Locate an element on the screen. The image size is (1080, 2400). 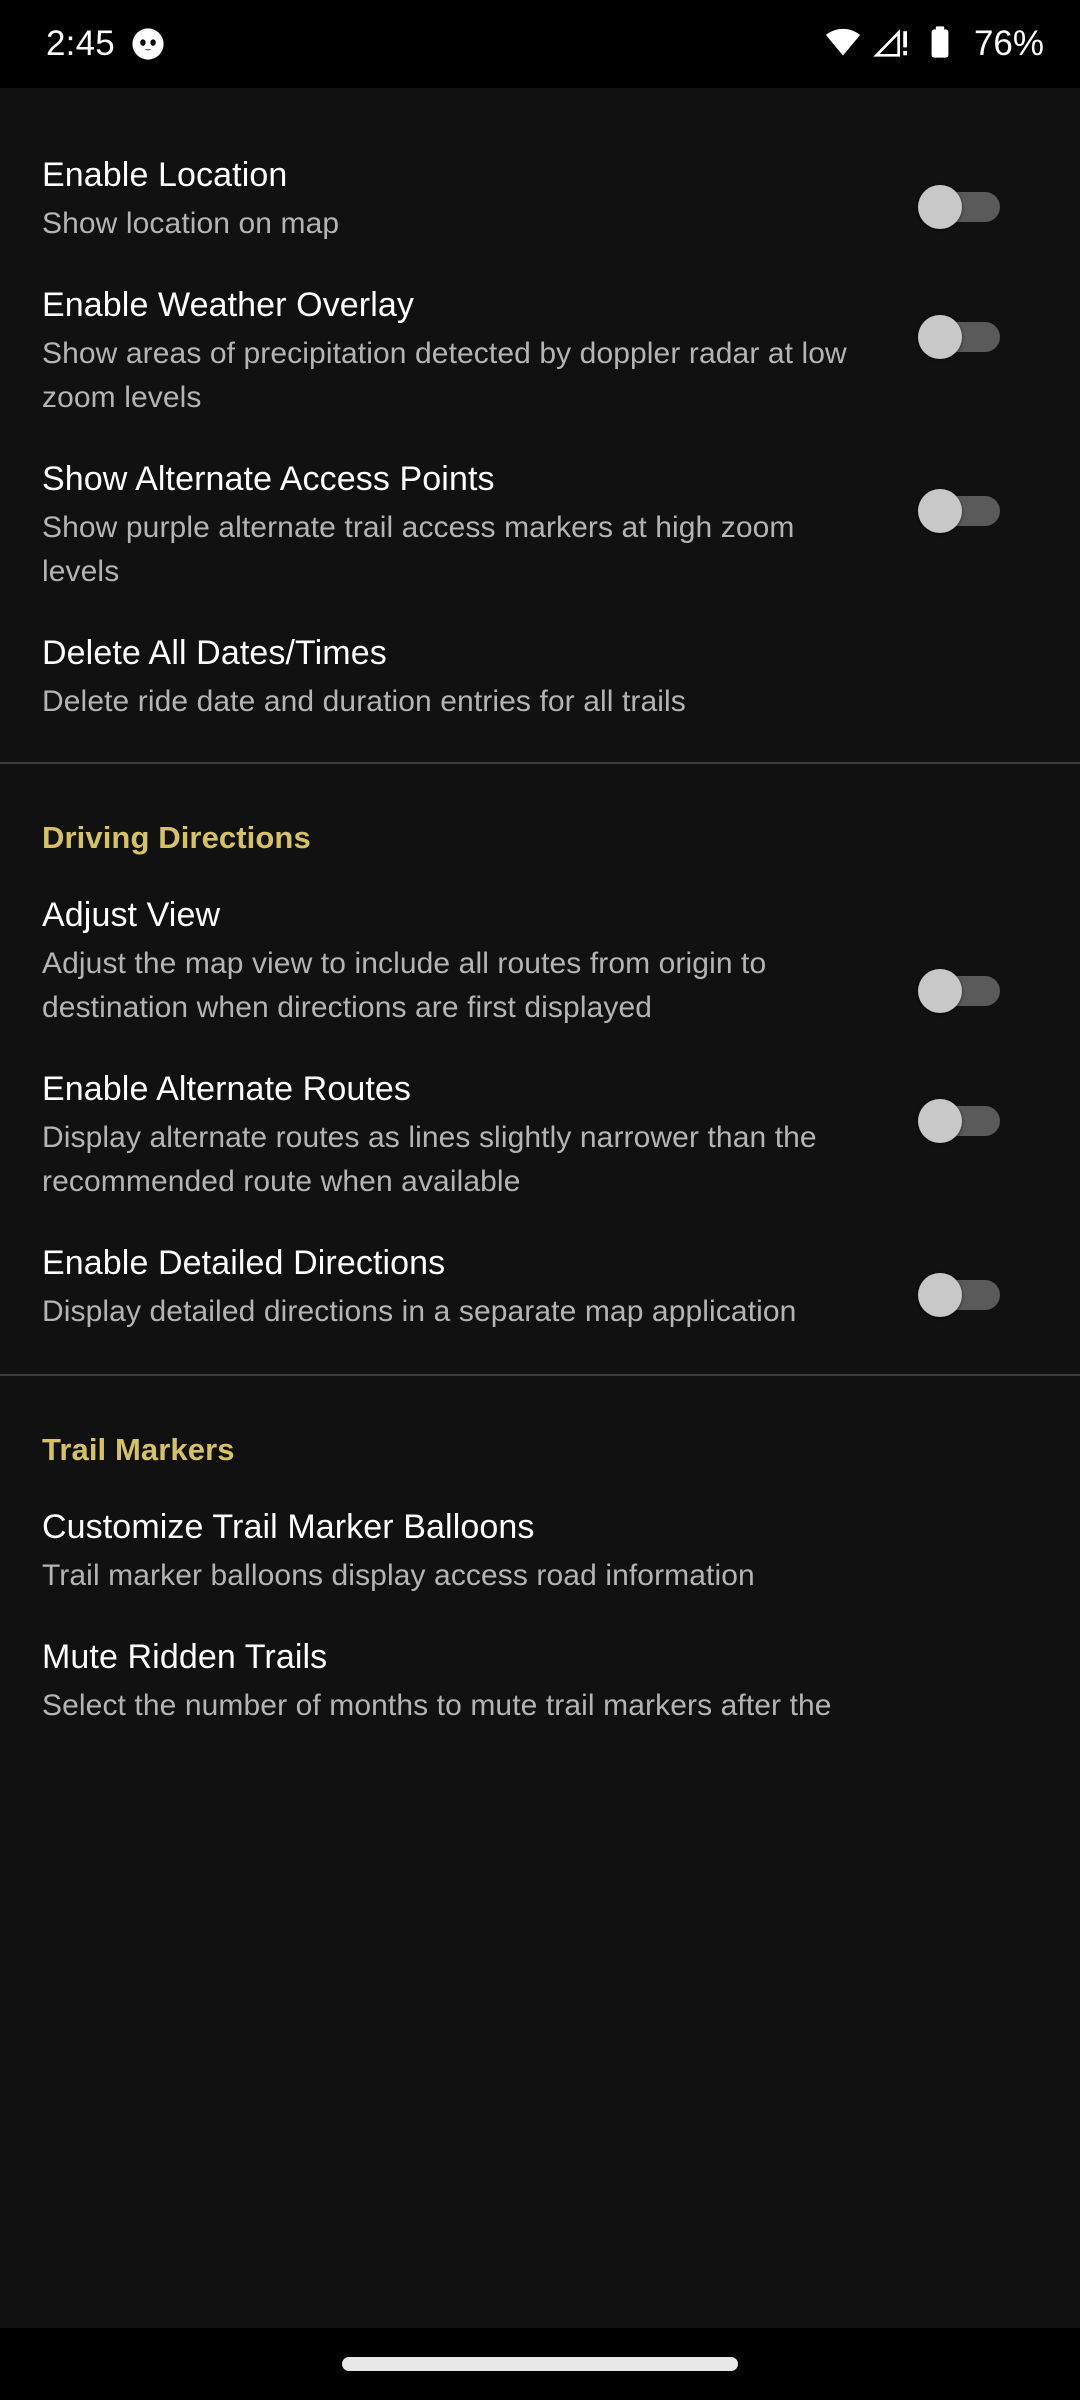
status-bar-clock: 2:45 is located at coordinates (80, 43).